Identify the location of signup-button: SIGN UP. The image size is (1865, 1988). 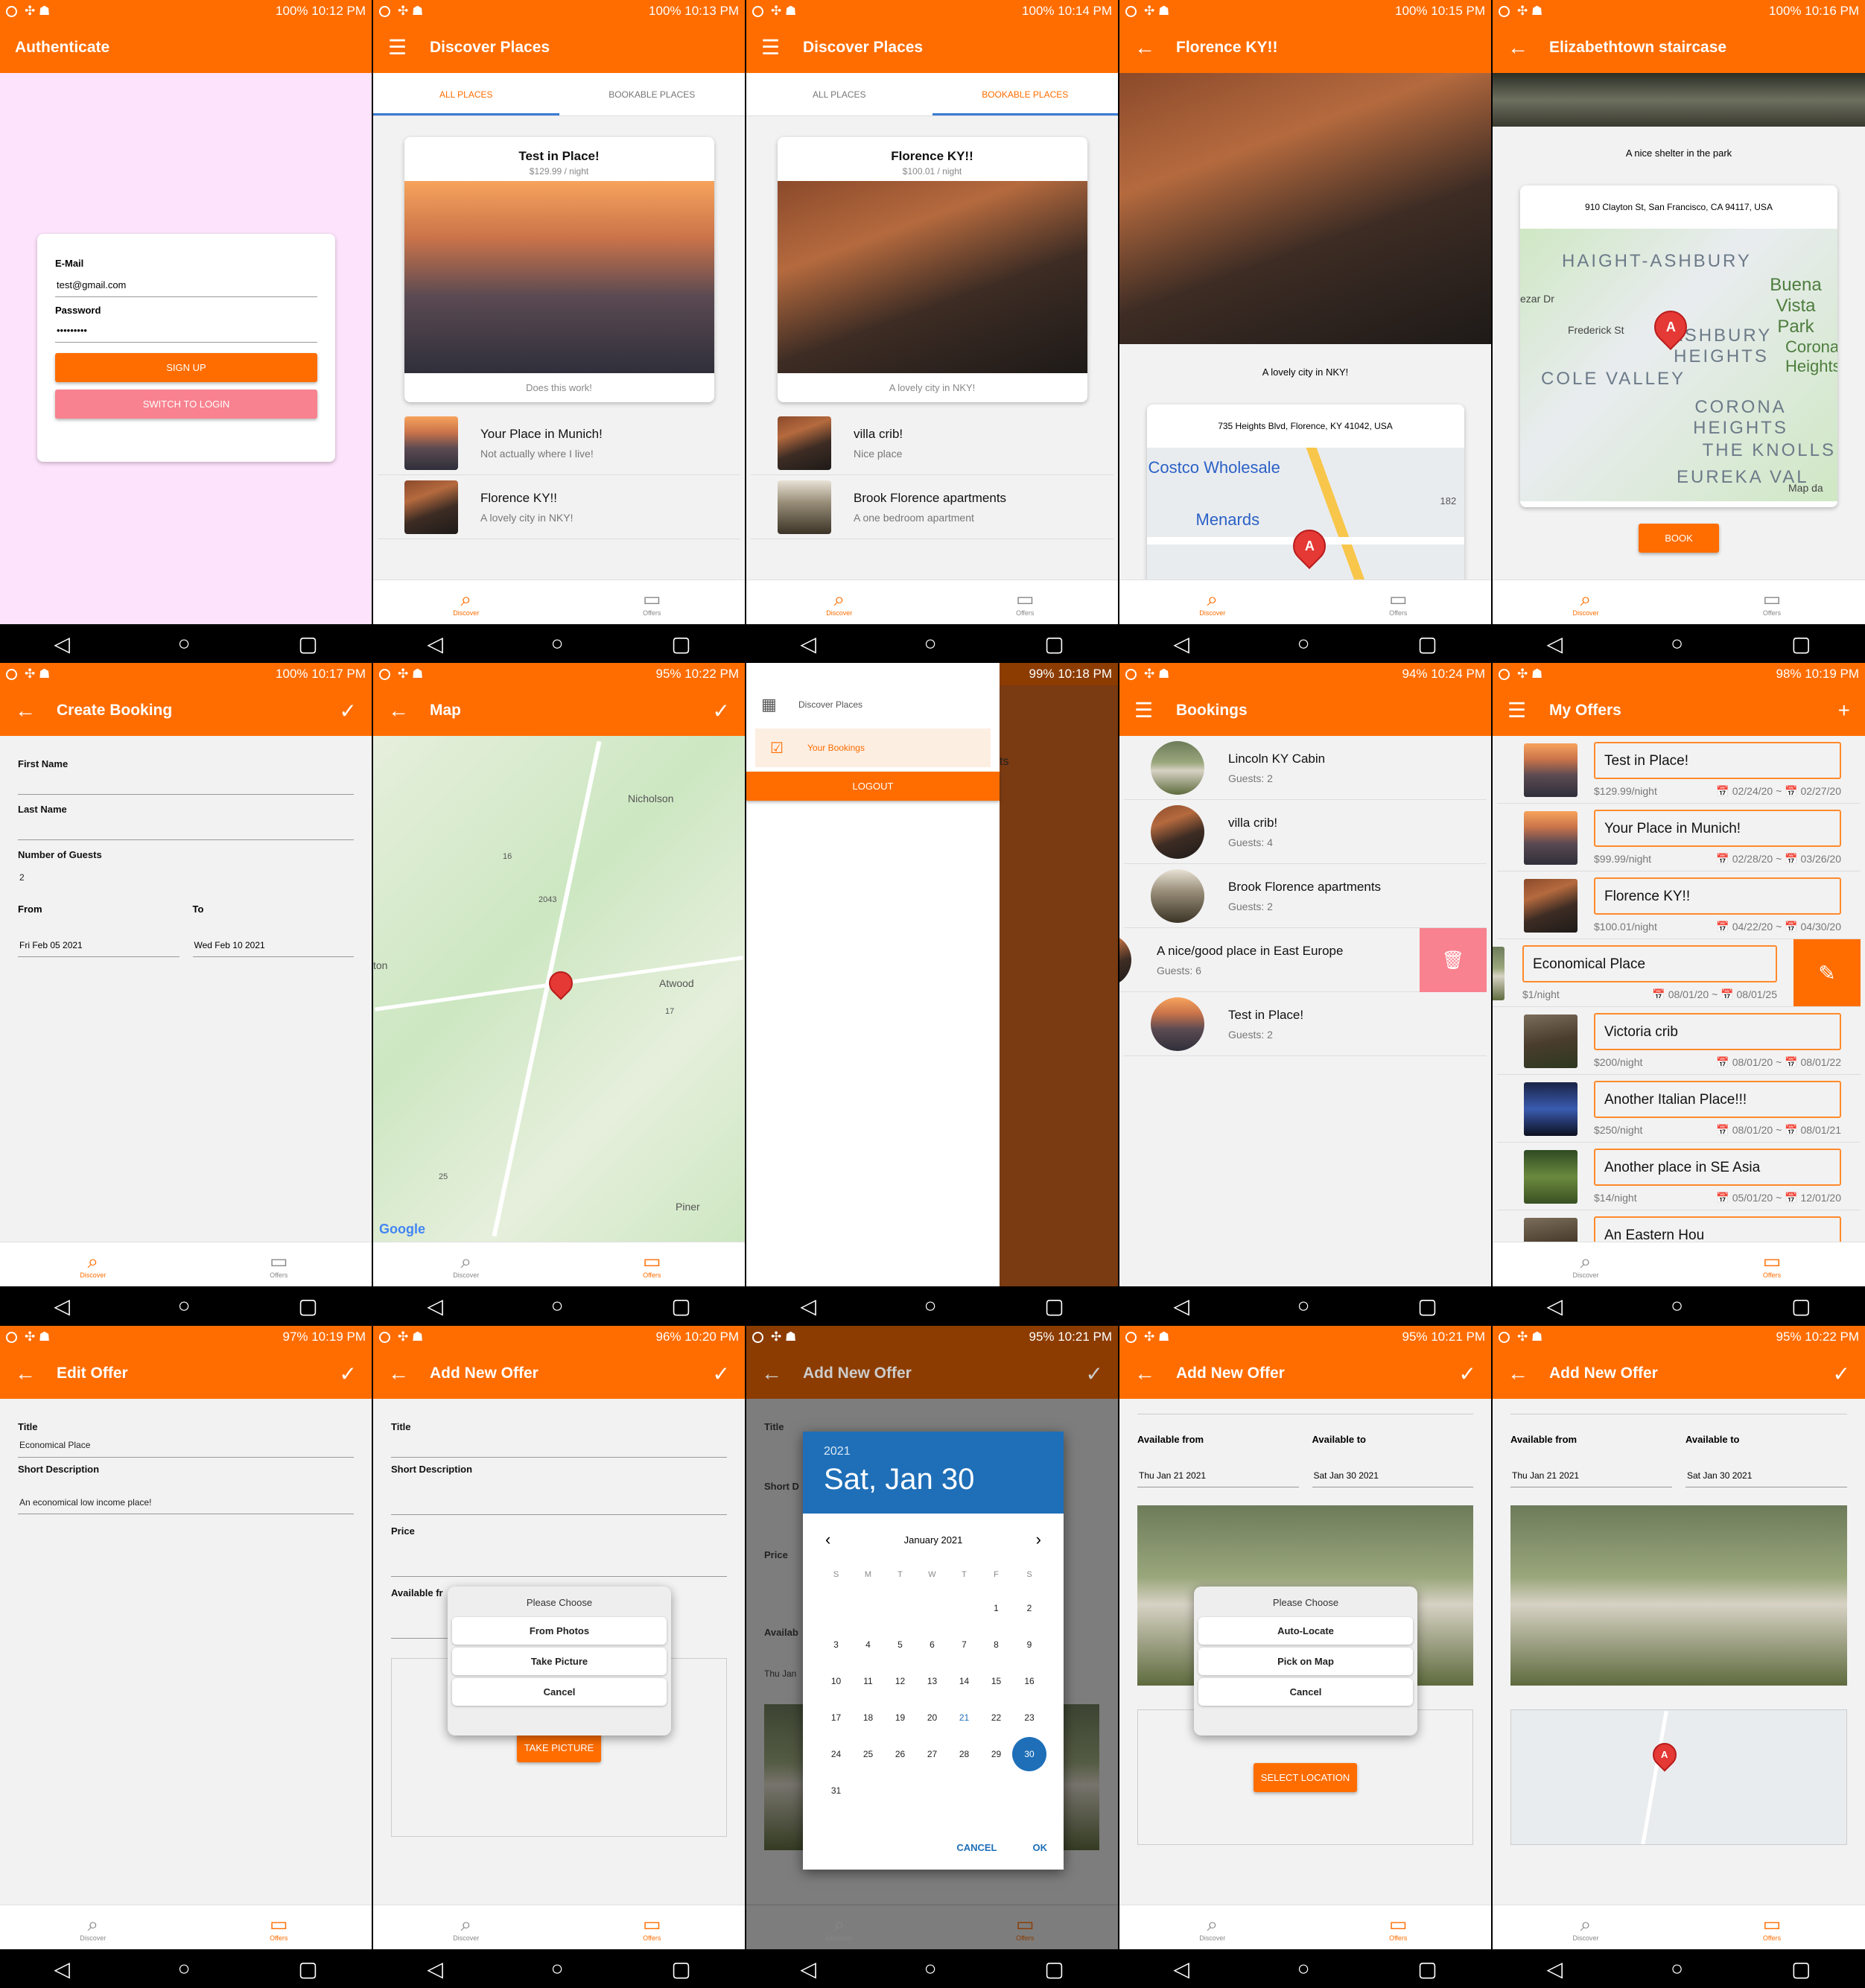
(186, 367).